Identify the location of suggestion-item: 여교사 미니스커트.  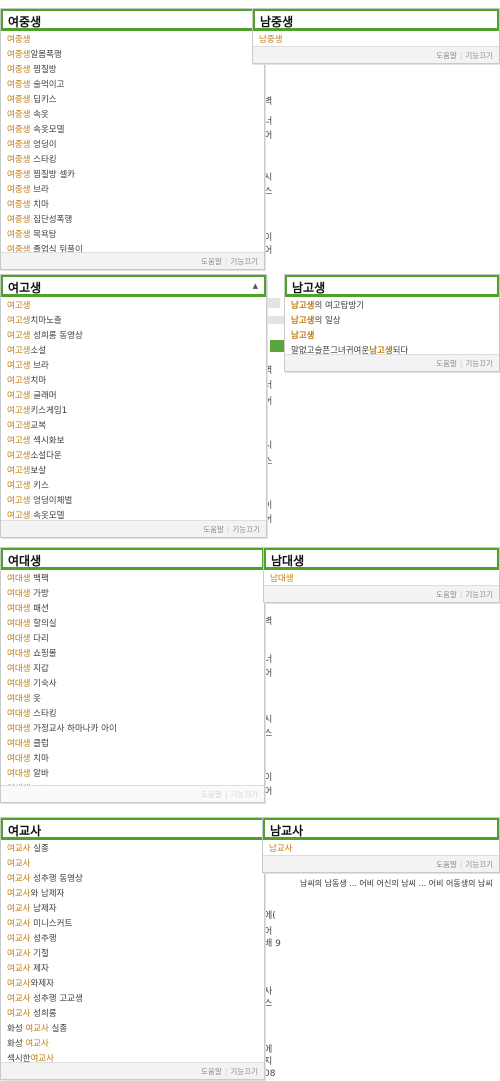
(132, 924).